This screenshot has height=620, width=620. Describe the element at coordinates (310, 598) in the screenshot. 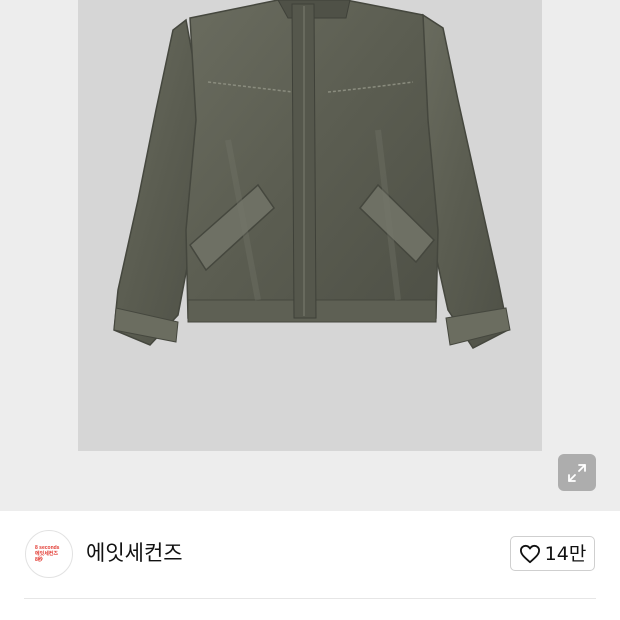

I see `divider` at that location.